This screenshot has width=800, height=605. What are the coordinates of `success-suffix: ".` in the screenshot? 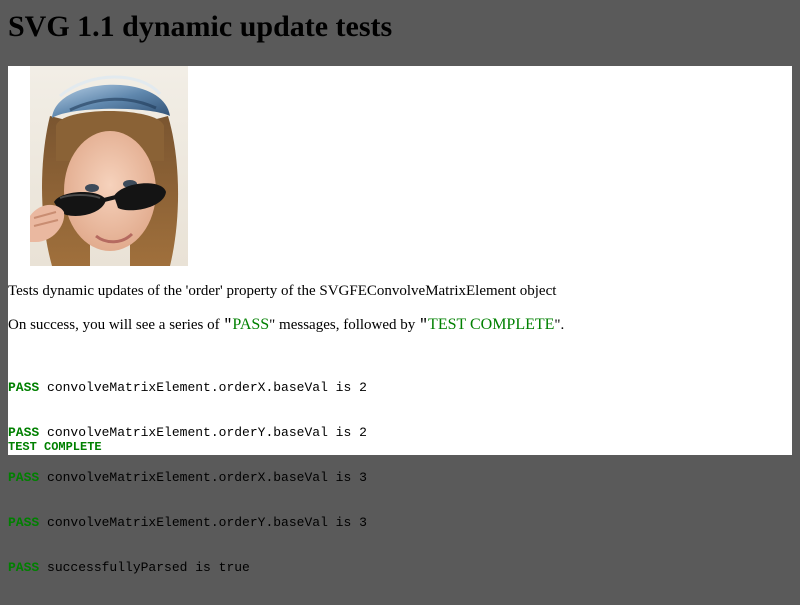 It's located at (559, 325).